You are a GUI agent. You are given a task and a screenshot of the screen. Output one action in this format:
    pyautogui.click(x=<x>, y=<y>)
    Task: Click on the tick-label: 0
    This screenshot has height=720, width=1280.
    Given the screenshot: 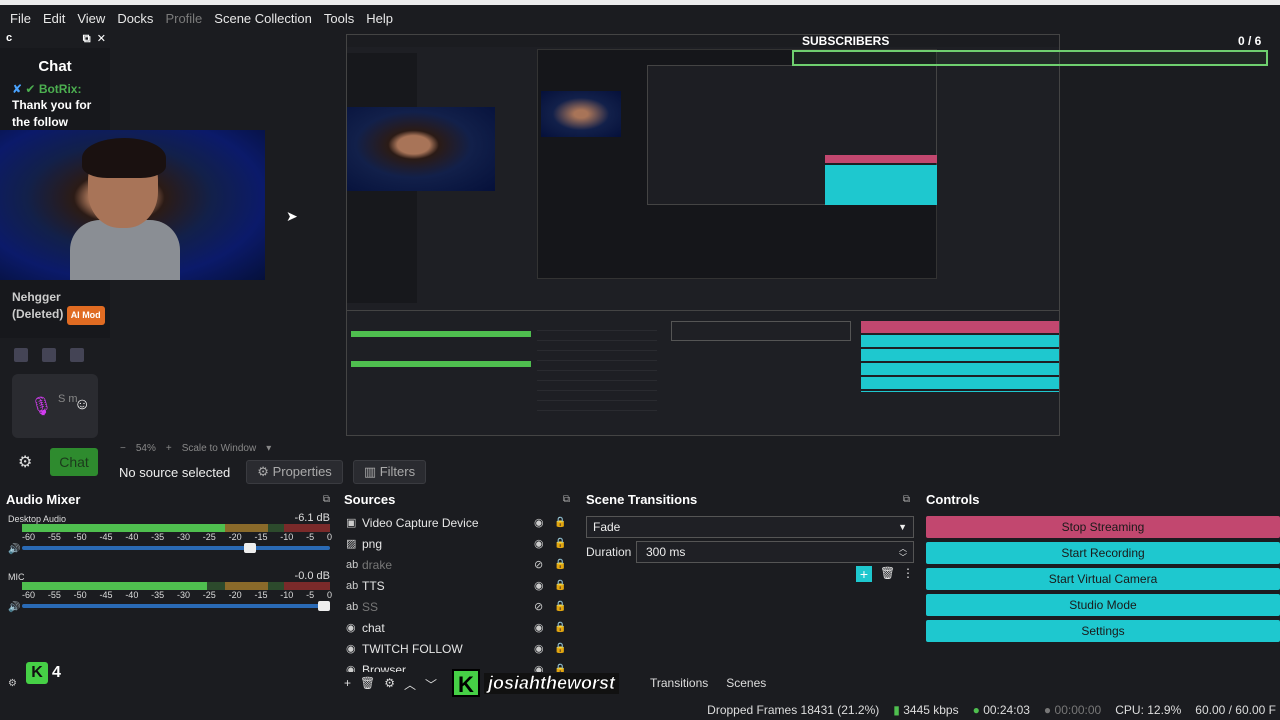 What is the action you would take?
    pyautogui.click(x=329, y=595)
    